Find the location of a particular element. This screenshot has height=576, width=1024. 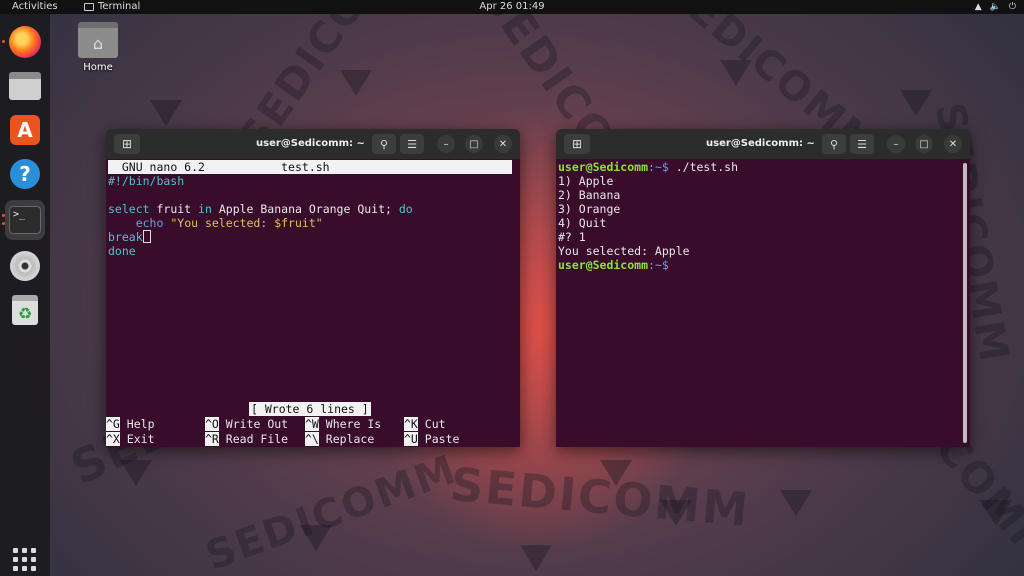

nano-filename: test.sh is located at coordinates (305, 167).